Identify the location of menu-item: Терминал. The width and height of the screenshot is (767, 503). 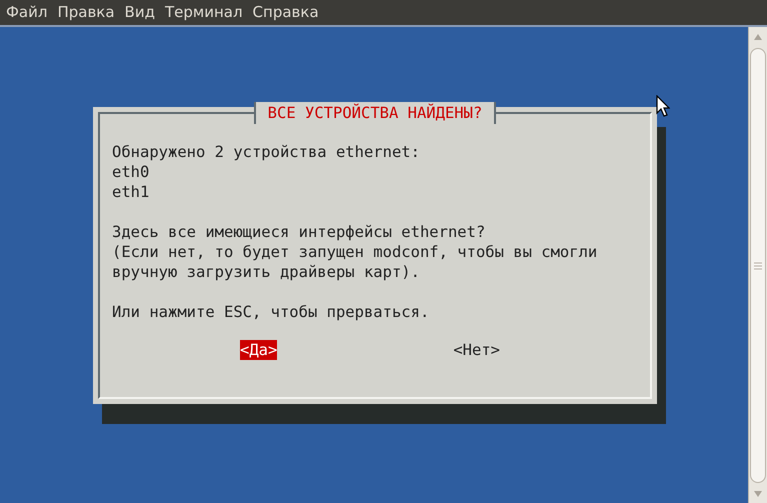
(203, 12).